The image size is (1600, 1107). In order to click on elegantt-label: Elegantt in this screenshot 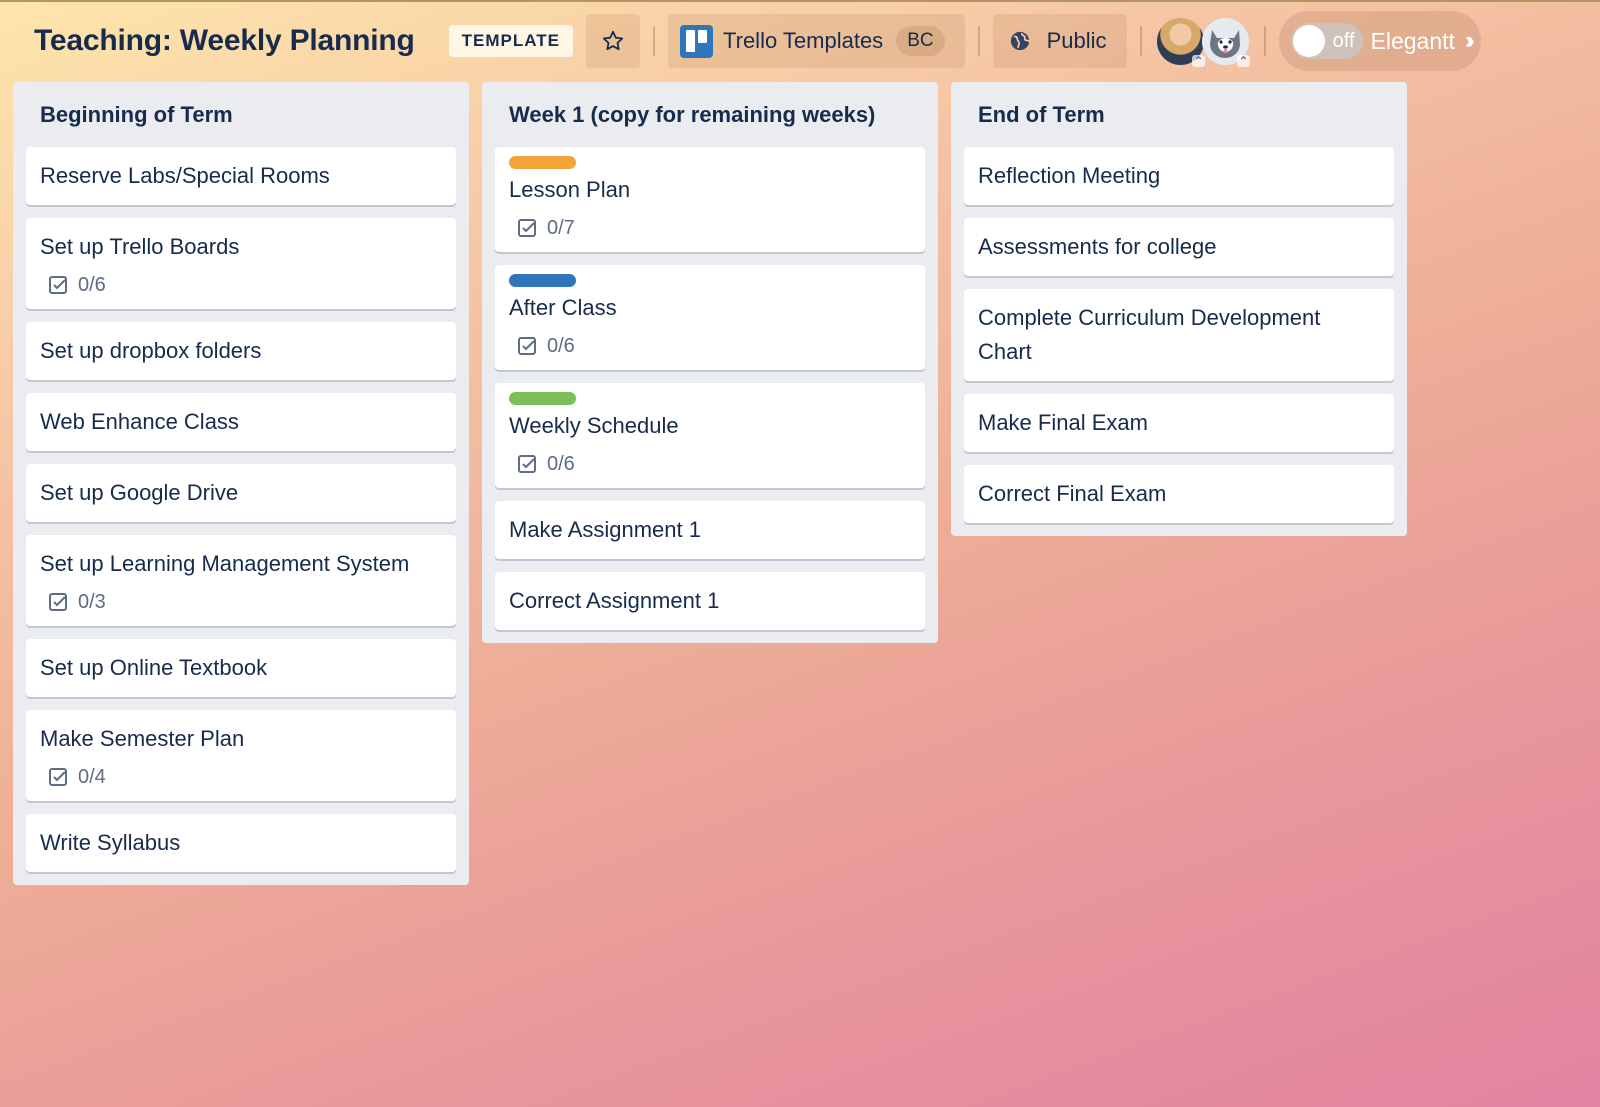, I will do `click(1412, 40)`.